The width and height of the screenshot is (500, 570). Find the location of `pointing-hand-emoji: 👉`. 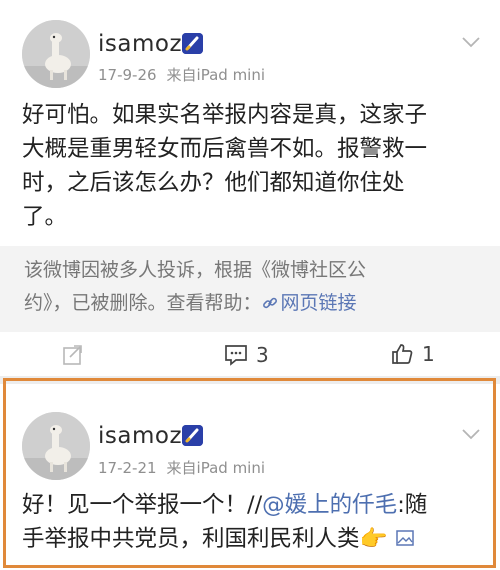

pointing-hand-emoji: 👉 is located at coordinates (373, 539).